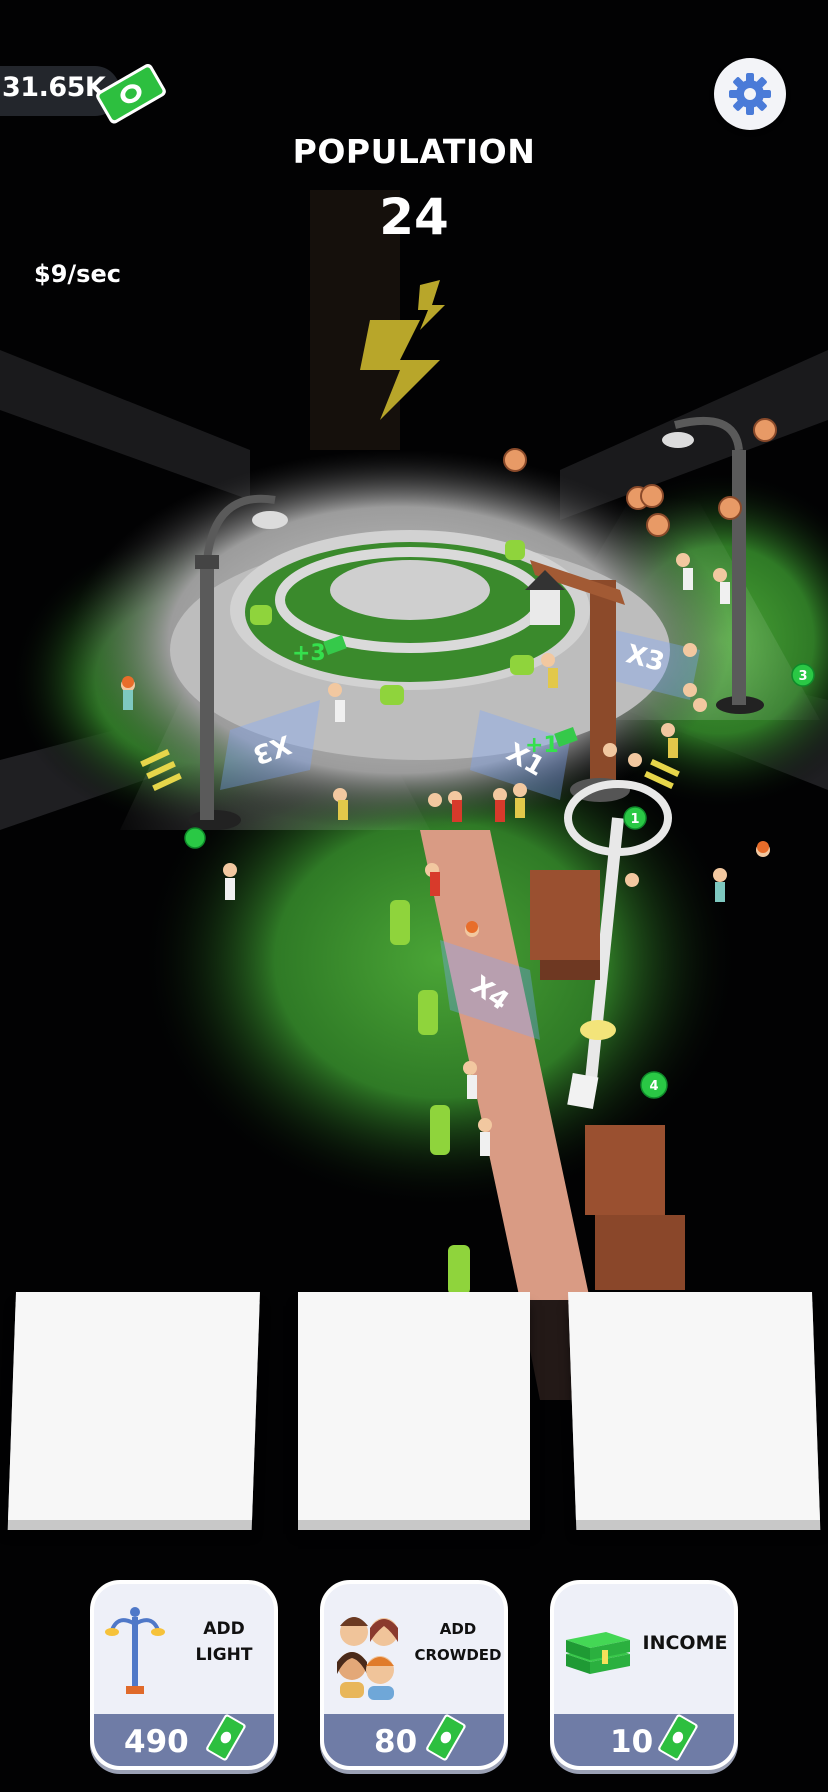  What do you see at coordinates (309, 653) in the screenshot?
I see `svg-text: +3` at bounding box center [309, 653].